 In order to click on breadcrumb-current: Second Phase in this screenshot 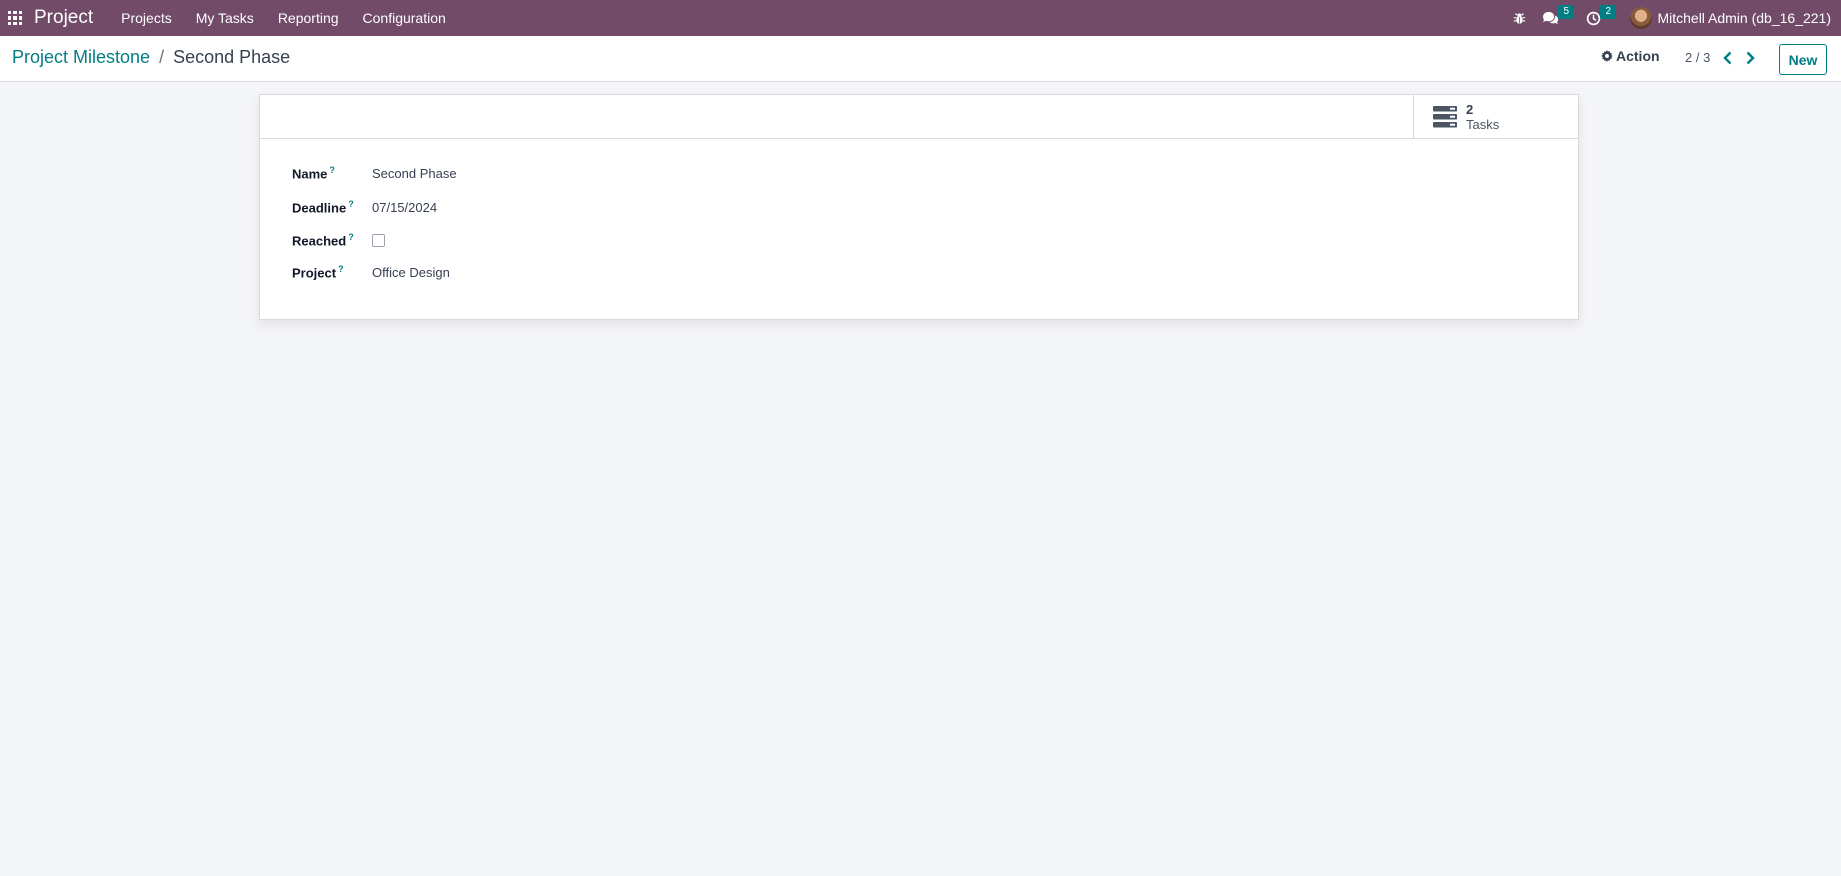, I will do `click(232, 57)`.